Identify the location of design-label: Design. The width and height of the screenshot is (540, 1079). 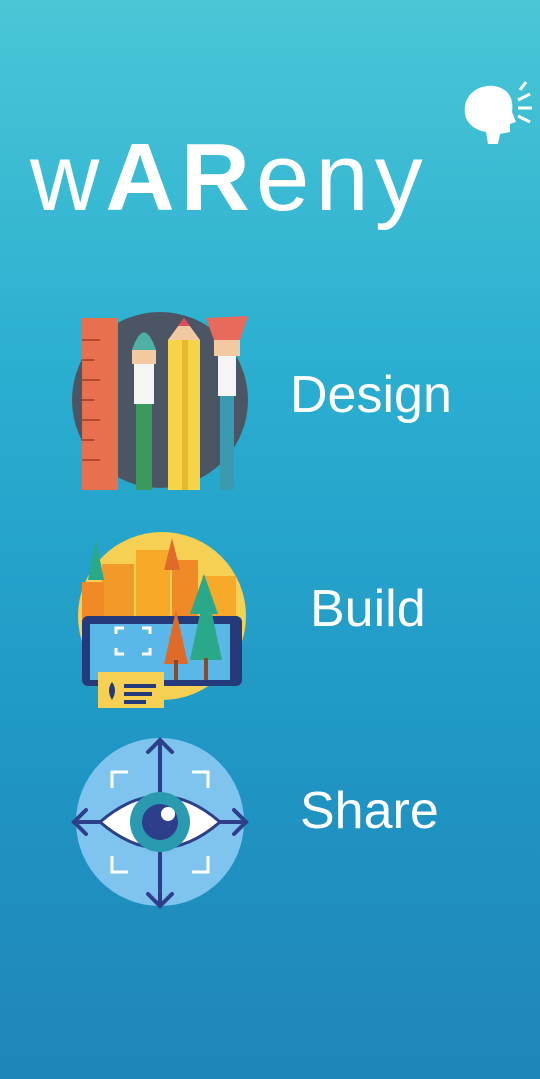
(371, 395).